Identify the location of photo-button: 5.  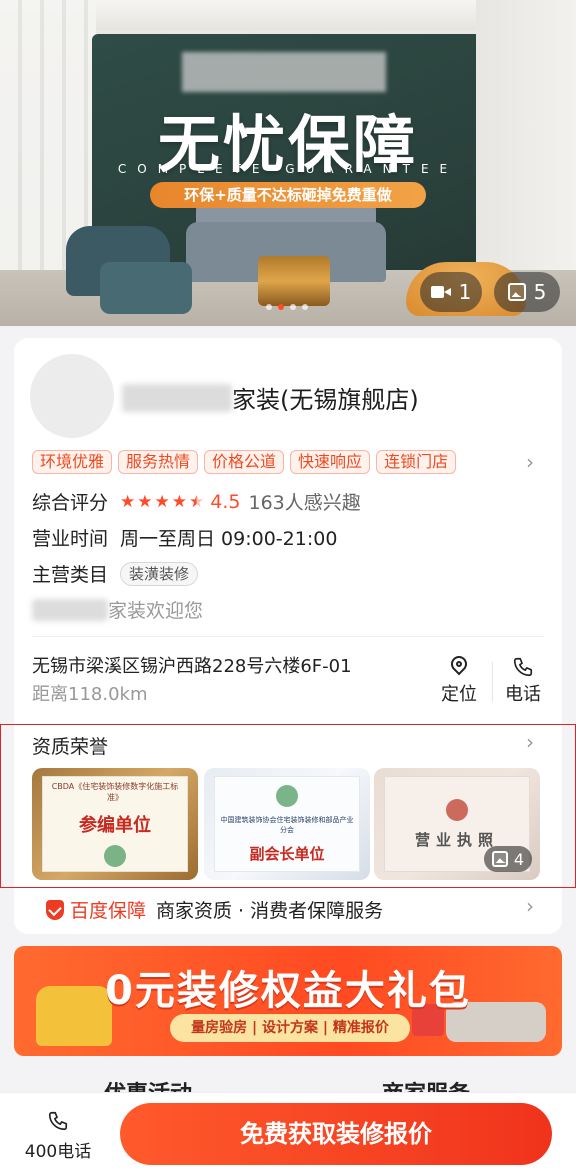
(527, 292).